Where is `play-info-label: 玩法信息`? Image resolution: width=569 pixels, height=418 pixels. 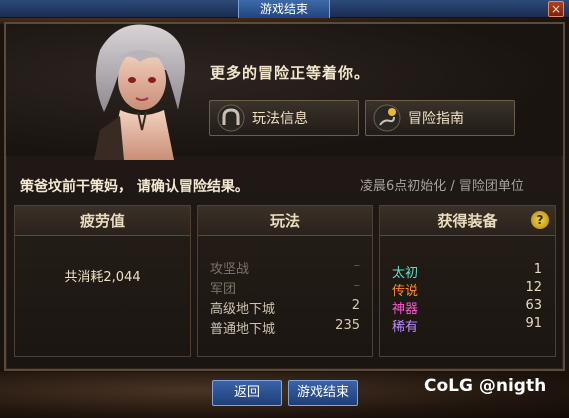 play-info-label: 玩法信息 is located at coordinates (280, 119).